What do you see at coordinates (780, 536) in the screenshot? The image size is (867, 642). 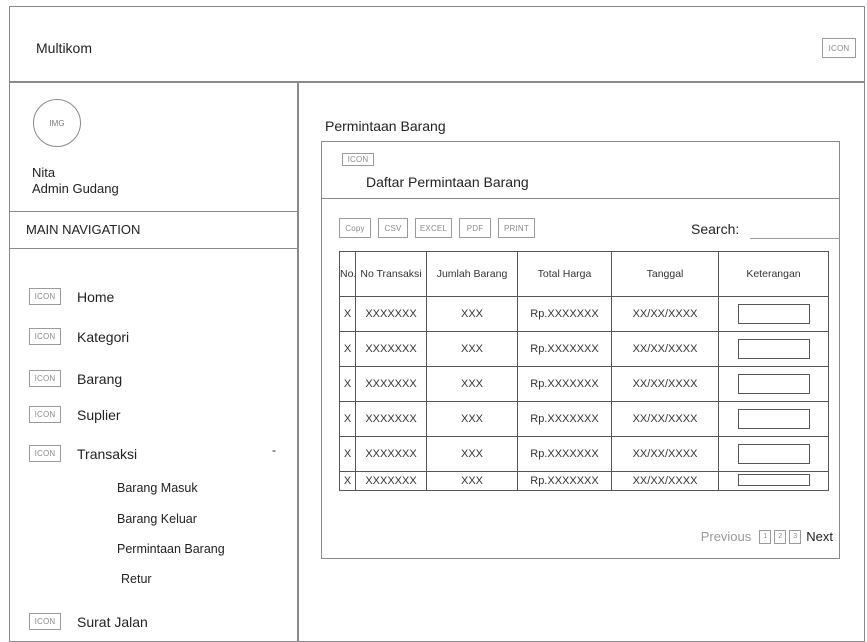 I see `page-2-button: 2` at bounding box center [780, 536].